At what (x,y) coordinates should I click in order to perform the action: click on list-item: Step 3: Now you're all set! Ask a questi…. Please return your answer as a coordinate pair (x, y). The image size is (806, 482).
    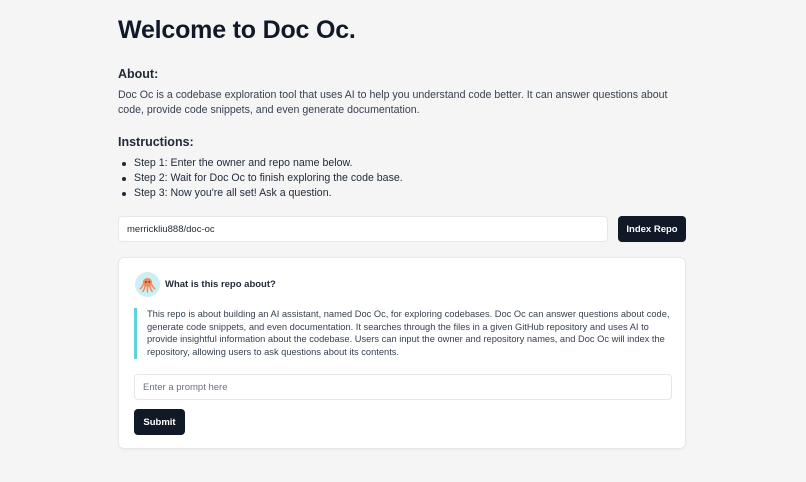
    Looking at the image, I should click on (260, 193).